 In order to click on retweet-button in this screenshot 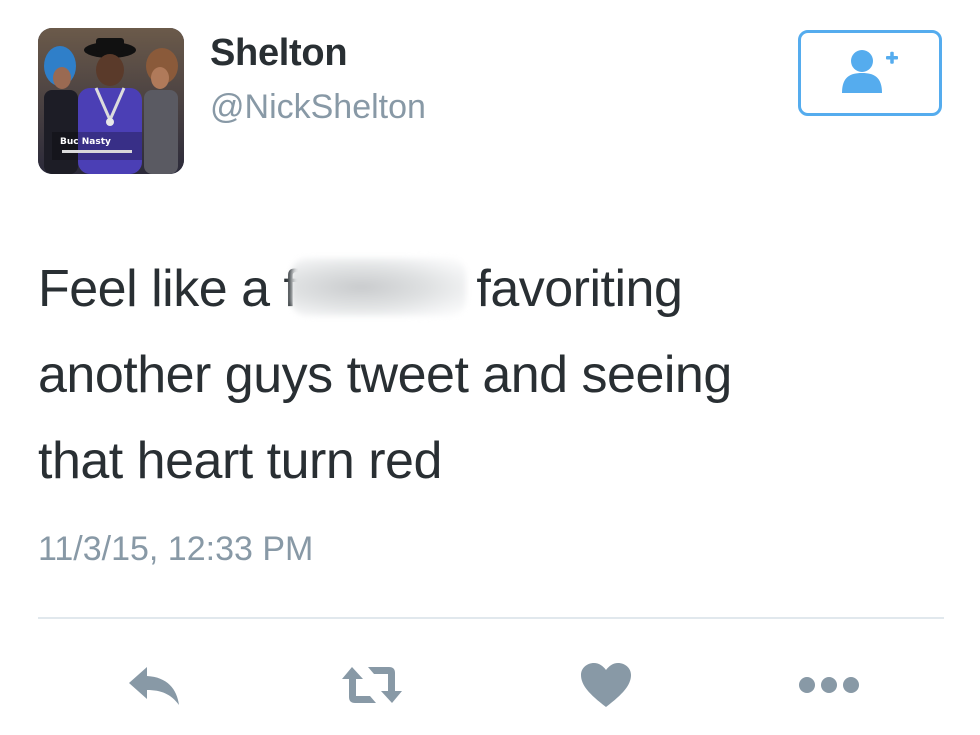, I will do `click(372, 687)`.